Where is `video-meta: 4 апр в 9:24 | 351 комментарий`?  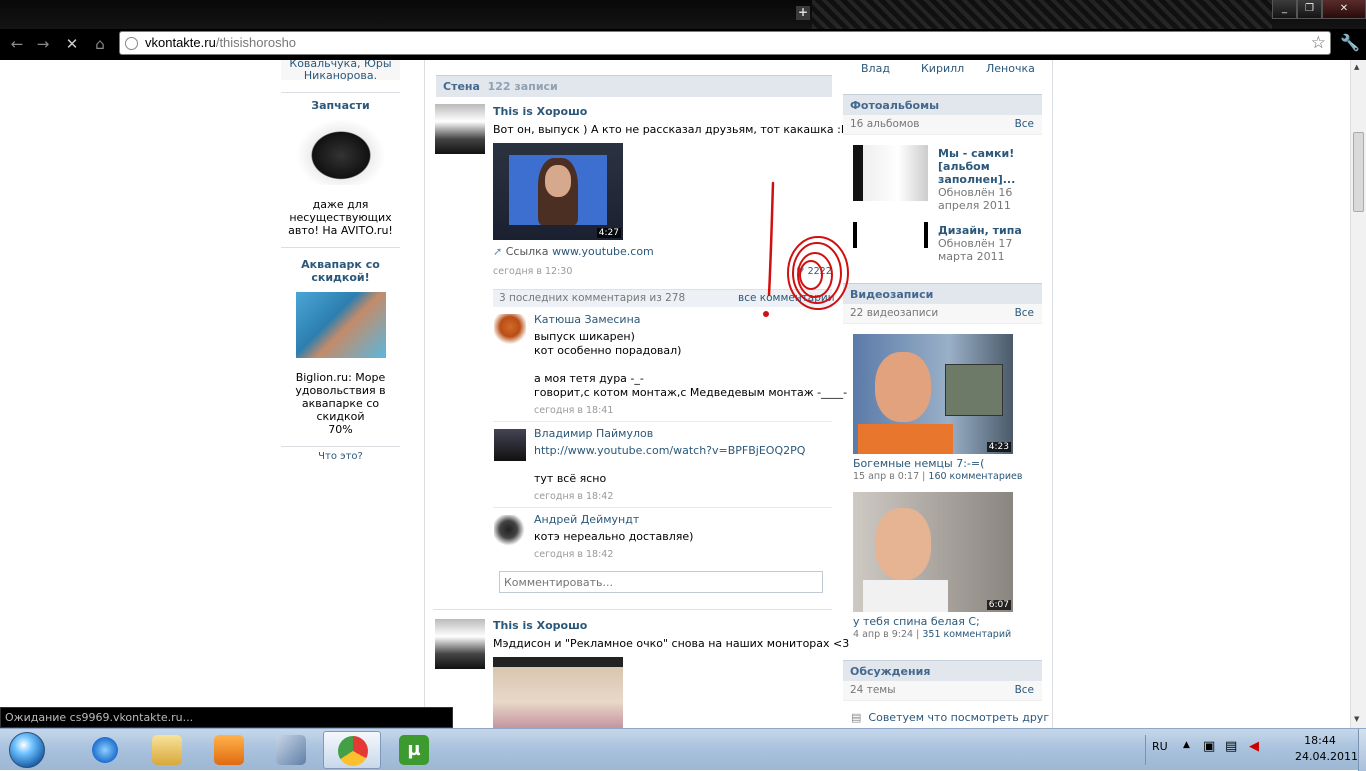 video-meta: 4 апр в 9:24 | 351 комментарий is located at coordinates (932, 634).